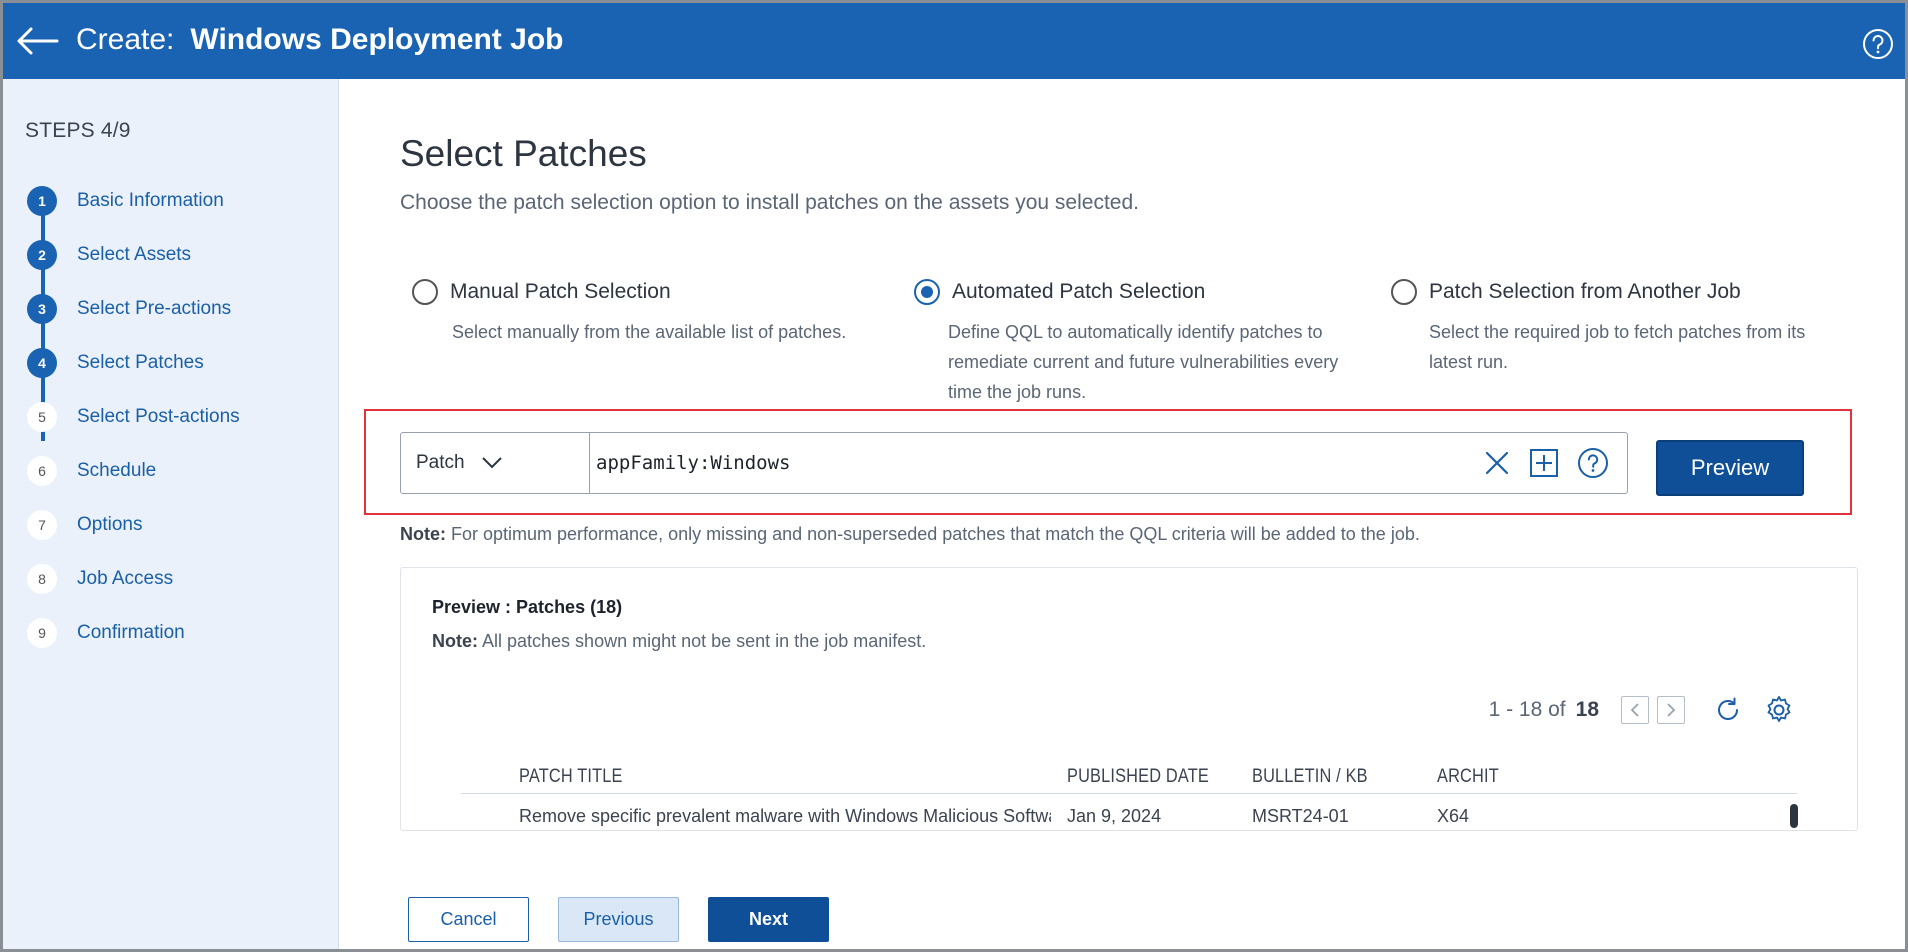  Describe the element at coordinates (1138, 777) in the screenshot. I see `column-published-date: PUBLISHED DATE` at that location.